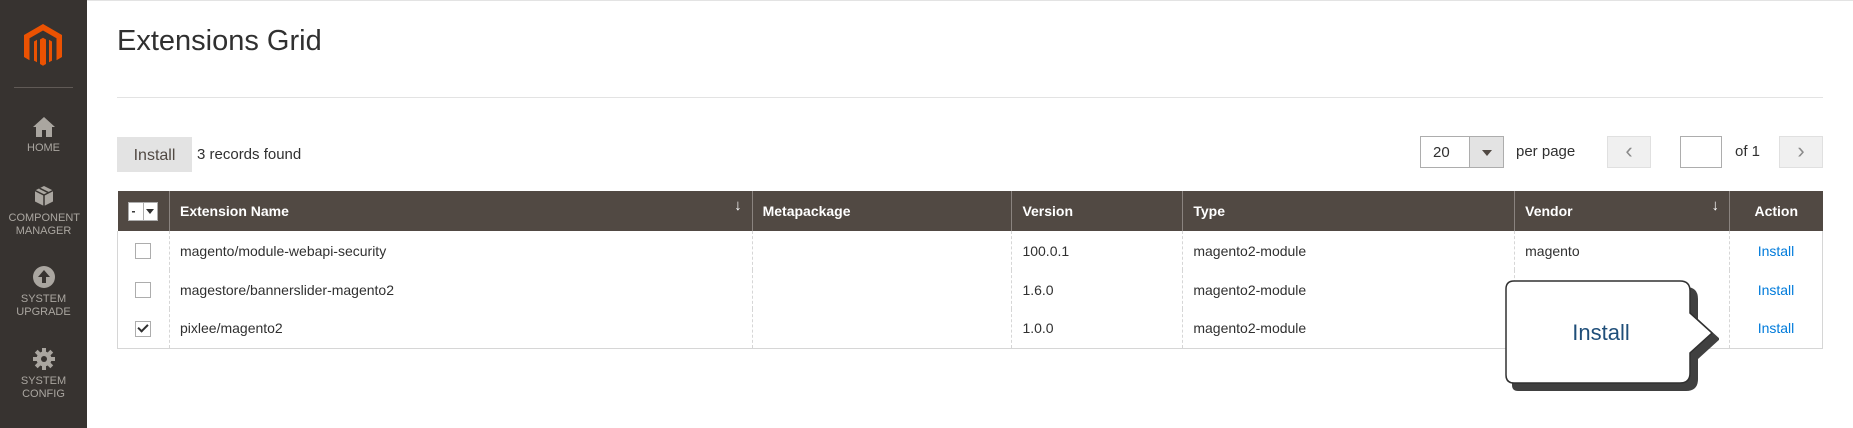  Describe the element at coordinates (249, 154) in the screenshot. I see `records-count: 3 records found` at that location.